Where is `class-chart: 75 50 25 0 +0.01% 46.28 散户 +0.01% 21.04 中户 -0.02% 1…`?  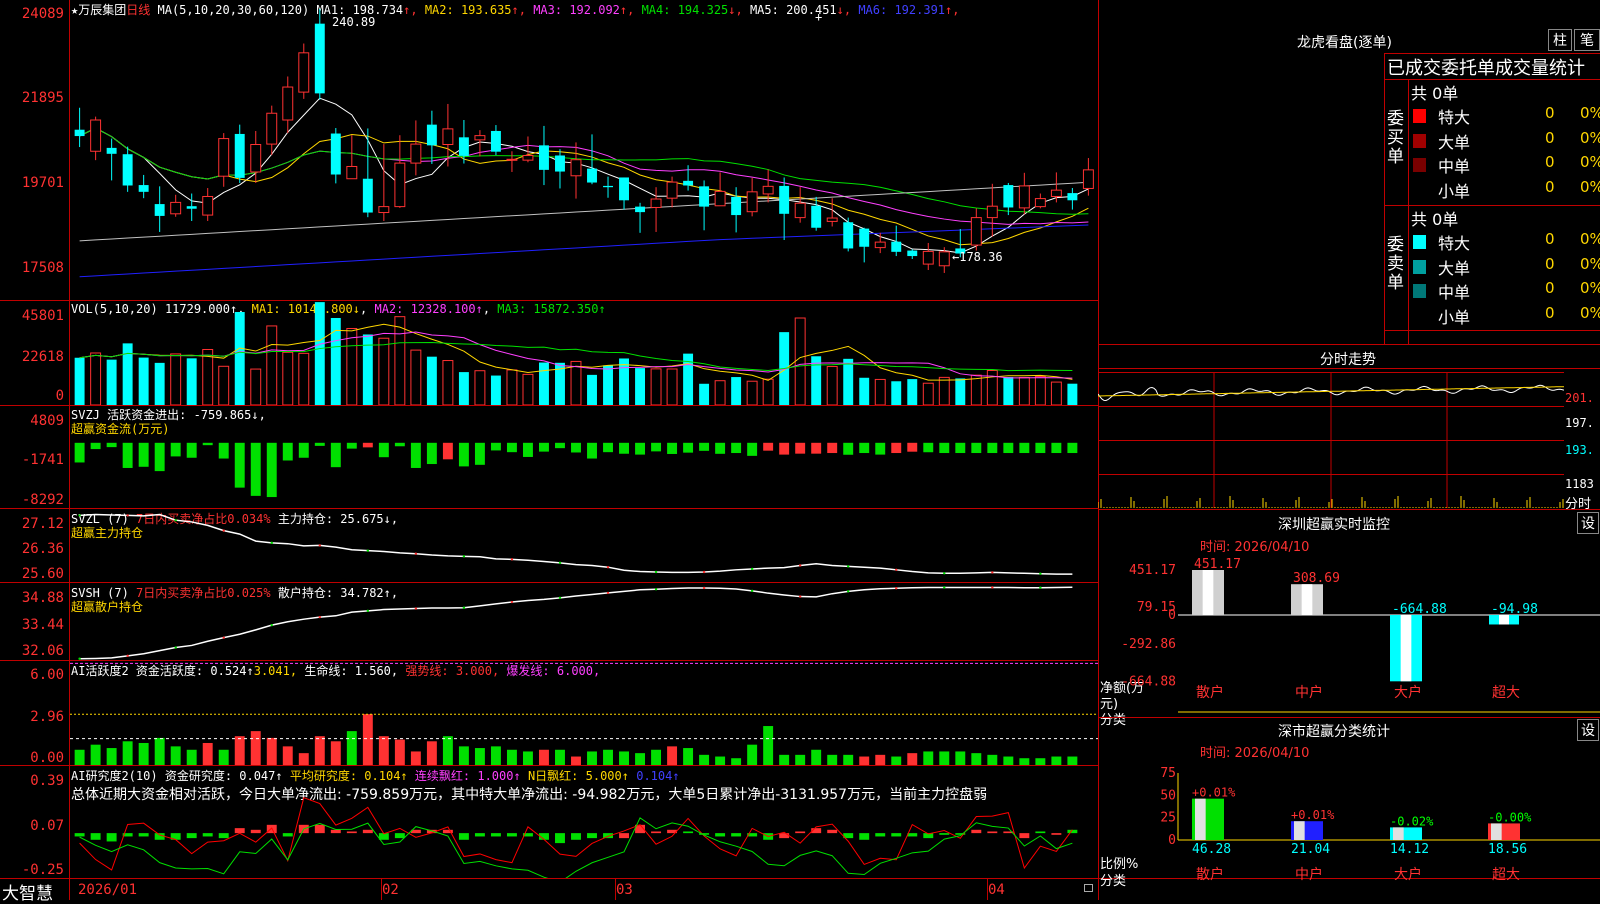 class-chart: 75 50 25 0 +0.01% 46.28 散户 +0.01% 21.04 中户 -0.02% 1… is located at coordinates (1349, 829).